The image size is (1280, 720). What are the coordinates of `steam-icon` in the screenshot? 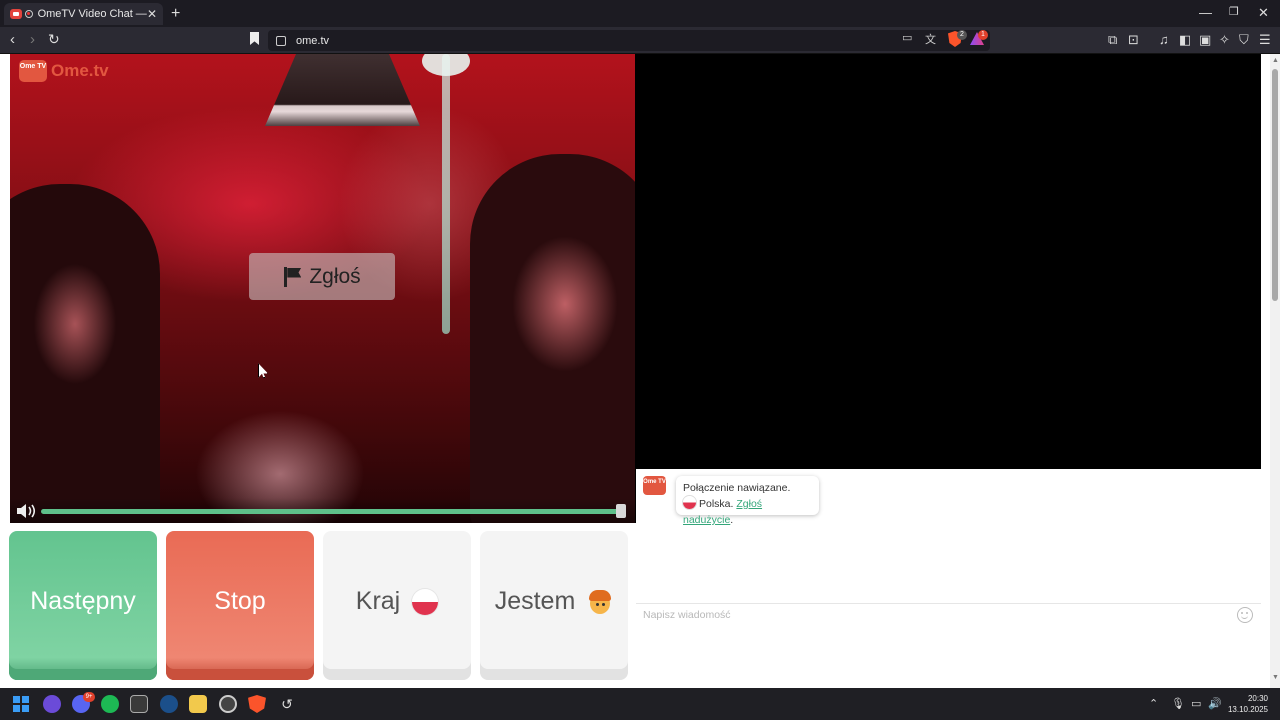 It's located at (169, 704).